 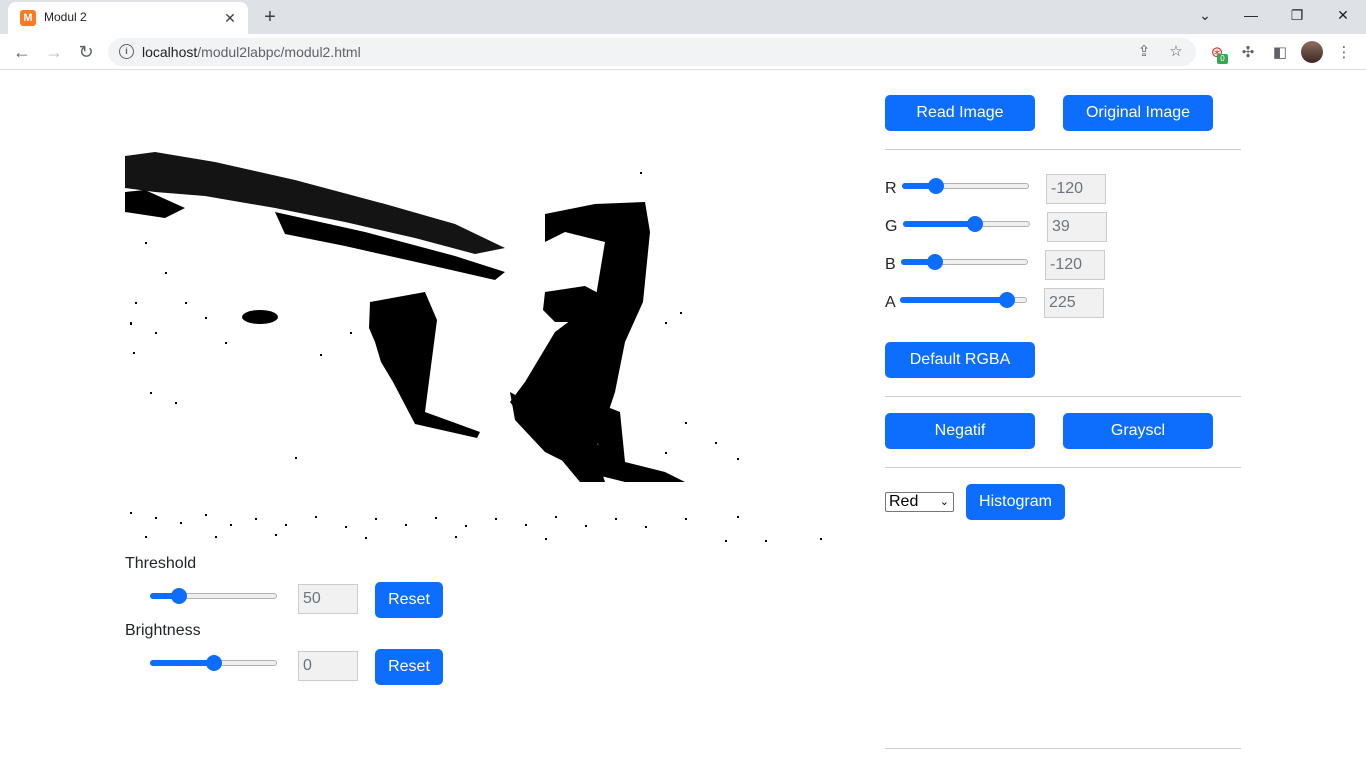 What do you see at coordinates (944, 502) in the screenshot?
I see `chevron-down-icon: ⌄` at bounding box center [944, 502].